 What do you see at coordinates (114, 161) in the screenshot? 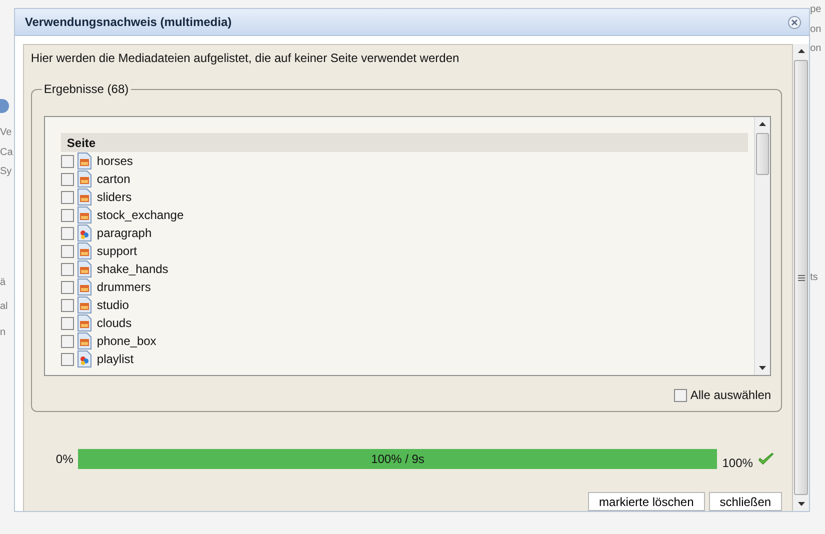
I see `file-name: horses` at bounding box center [114, 161].